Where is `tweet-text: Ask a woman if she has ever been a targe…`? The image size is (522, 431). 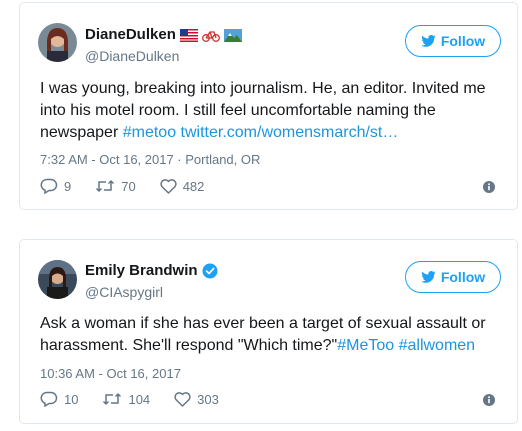 tweet-text: Ask a woman if she has ever been a targe… is located at coordinates (269, 335).